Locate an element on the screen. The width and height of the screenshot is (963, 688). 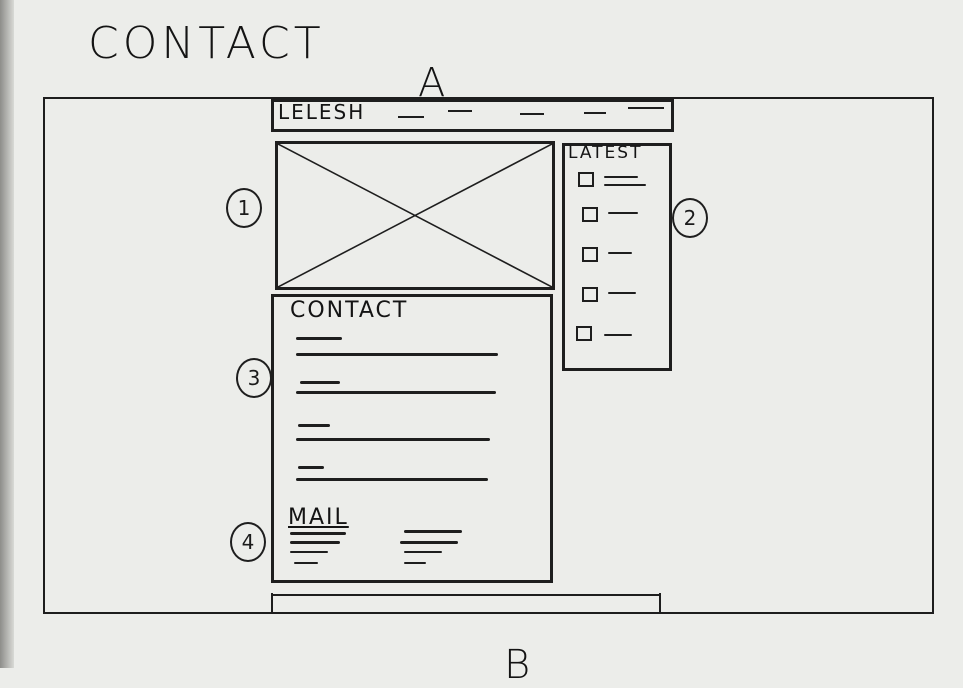
annotation-marker: 4 is located at coordinates (248, 542).